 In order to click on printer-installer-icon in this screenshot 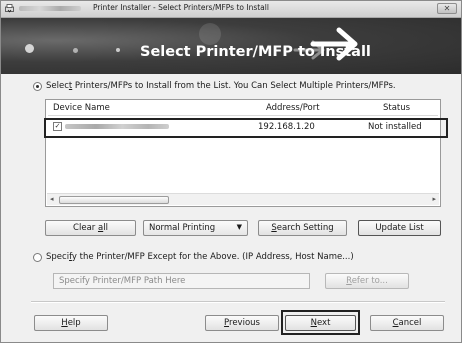, I will do `click(9, 8)`.